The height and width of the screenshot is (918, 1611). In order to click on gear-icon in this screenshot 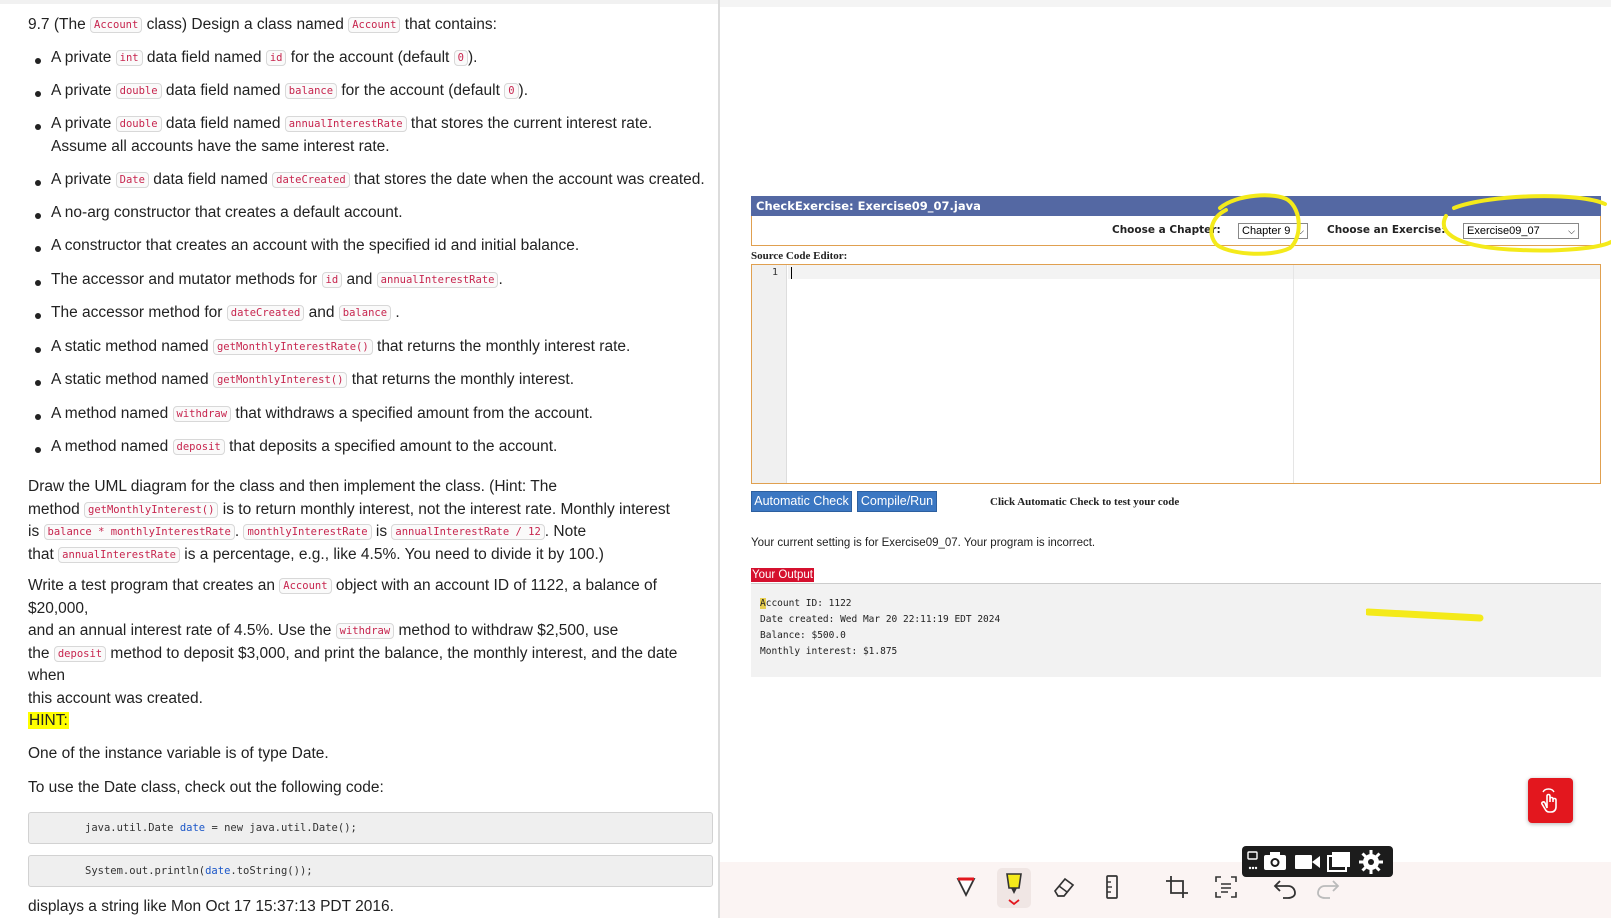, I will do `click(1371, 862)`.